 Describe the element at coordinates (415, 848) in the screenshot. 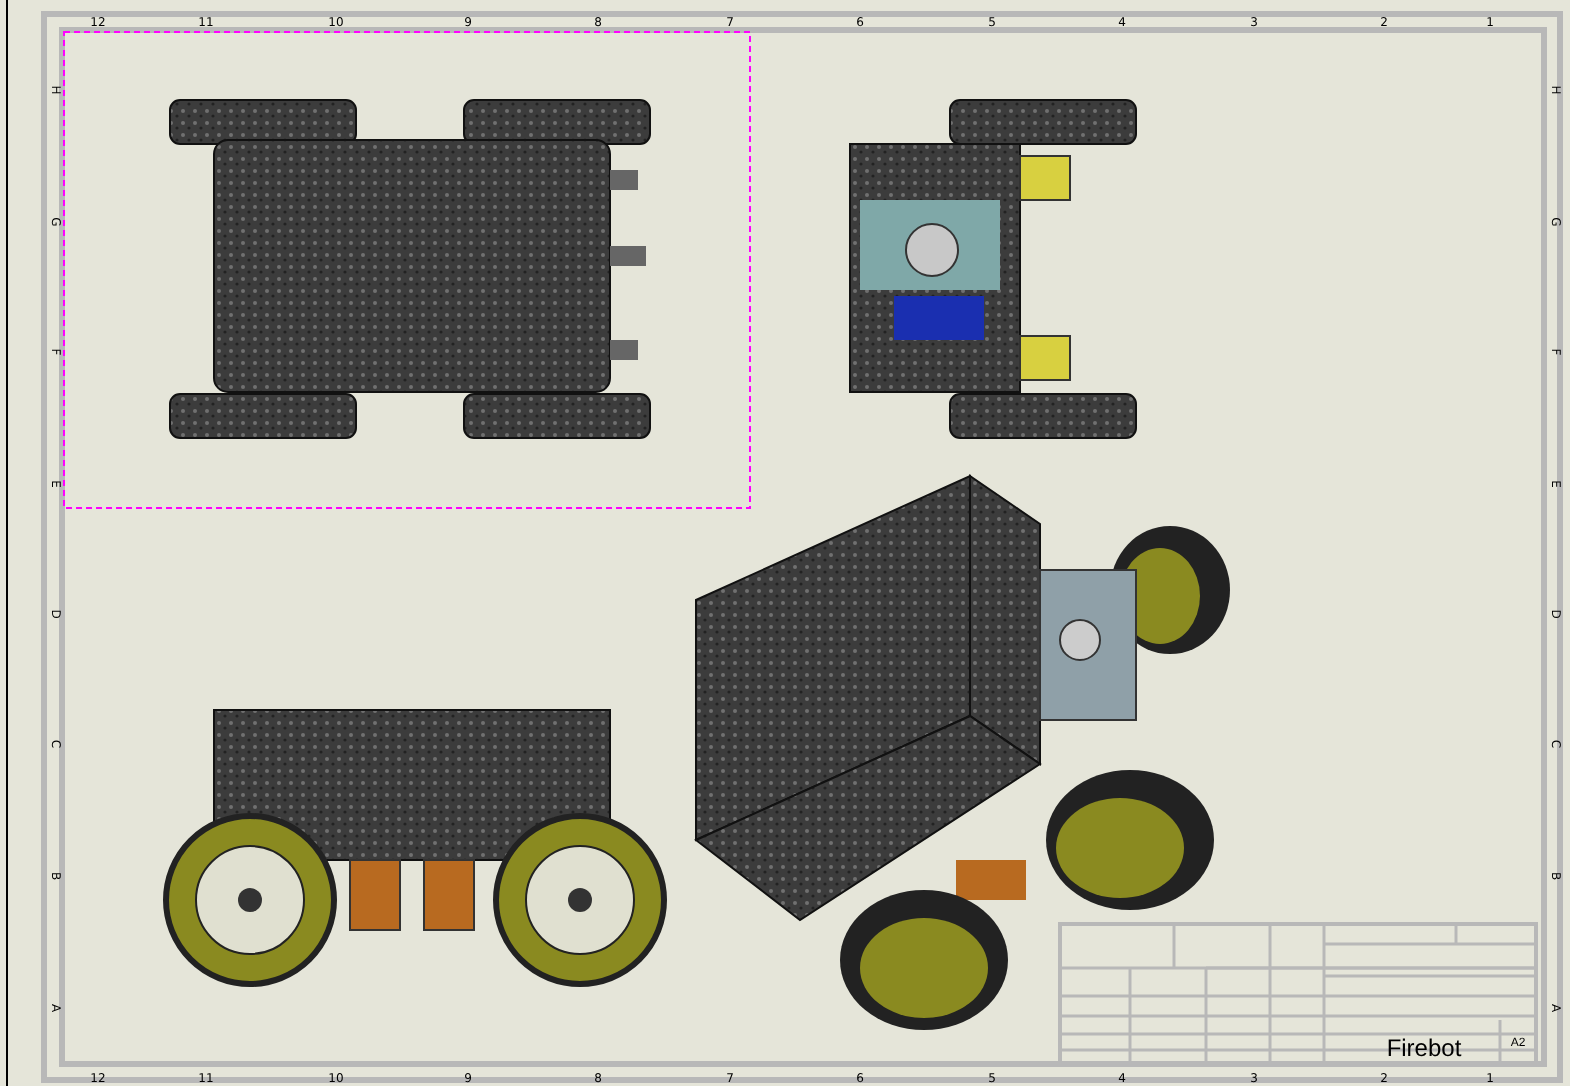

I see `robot-front-view-drawing` at that location.